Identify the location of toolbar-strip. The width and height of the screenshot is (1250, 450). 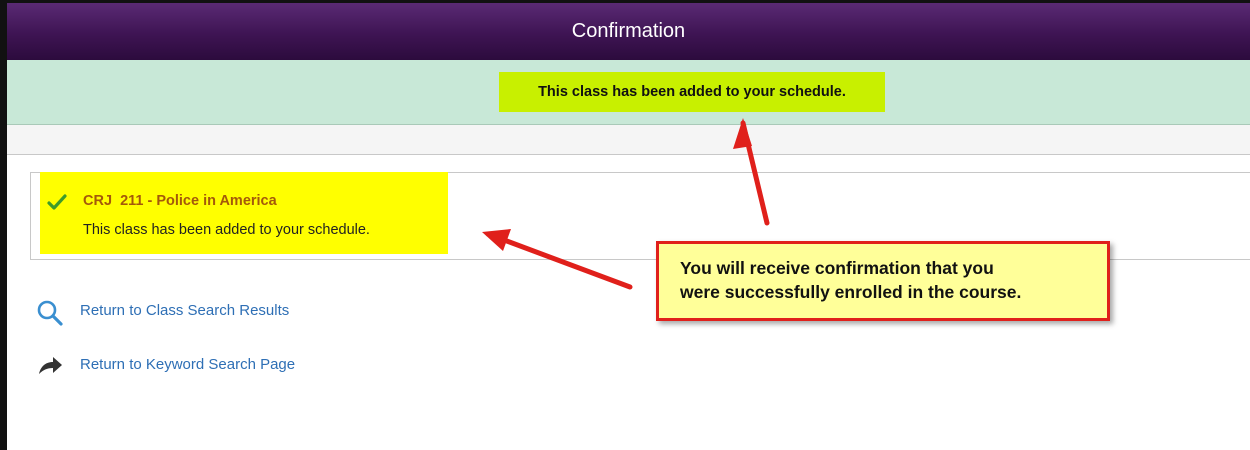
(628, 140).